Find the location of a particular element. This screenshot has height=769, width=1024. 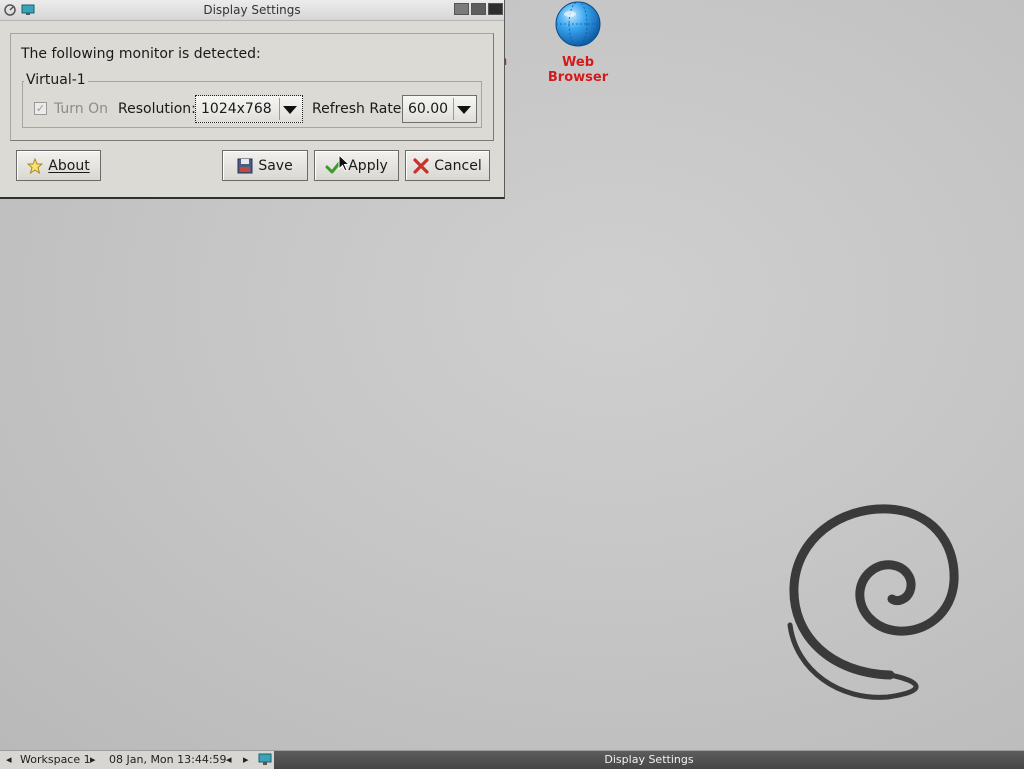

apply-button: Apply is located at coordinates (356, 165).